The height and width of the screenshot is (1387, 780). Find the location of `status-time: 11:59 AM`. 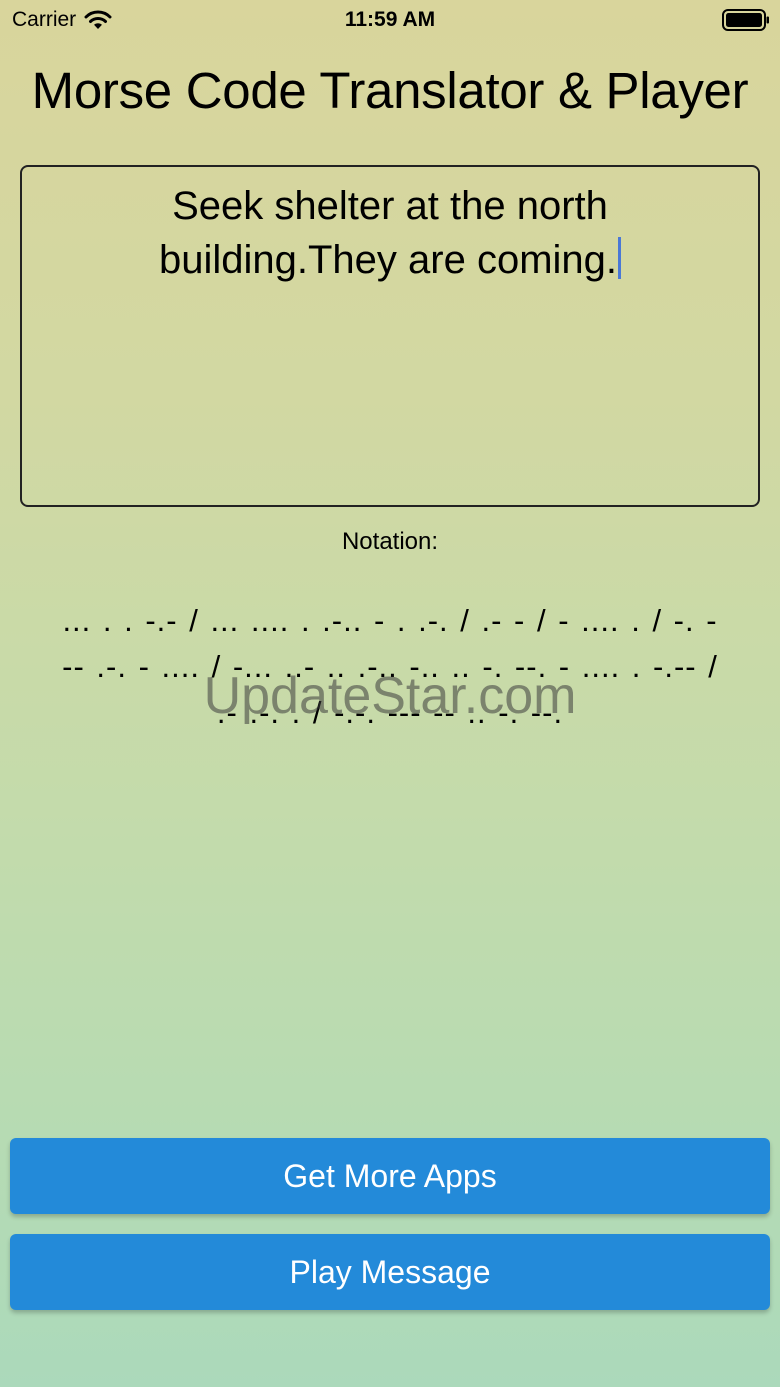

status-time: 11:59 AM is located at coordinates (390, 19).